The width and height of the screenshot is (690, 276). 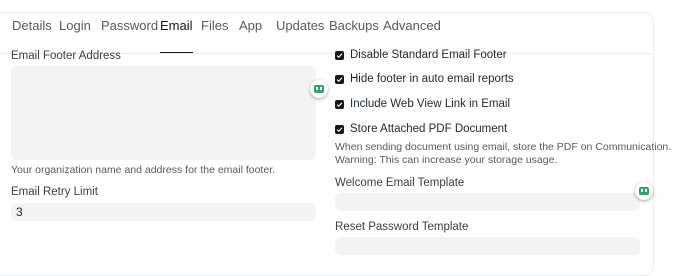 What do you see at coordinates (402, 227) in the screenshot?
I see `reset-password-template-label: Reset Password Template` at bounding box center [402, 227].